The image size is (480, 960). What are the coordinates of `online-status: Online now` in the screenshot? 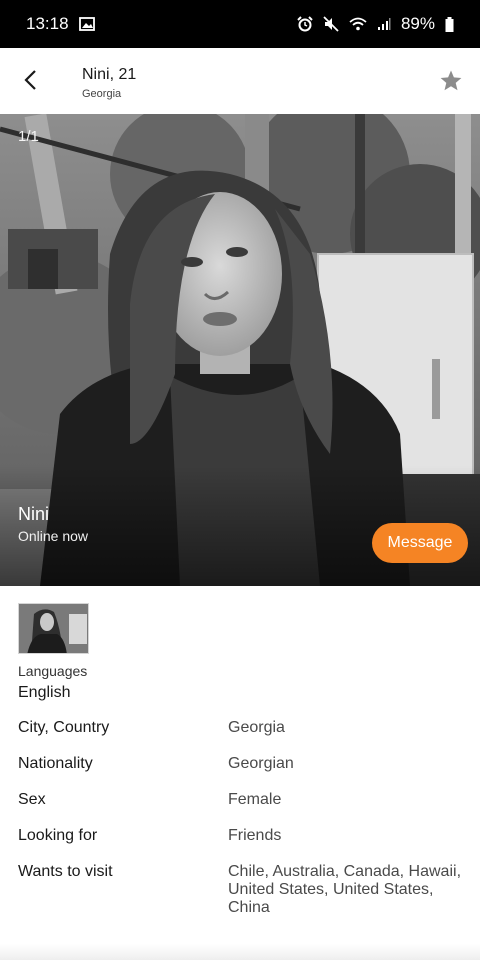 It's located at (53, 536).